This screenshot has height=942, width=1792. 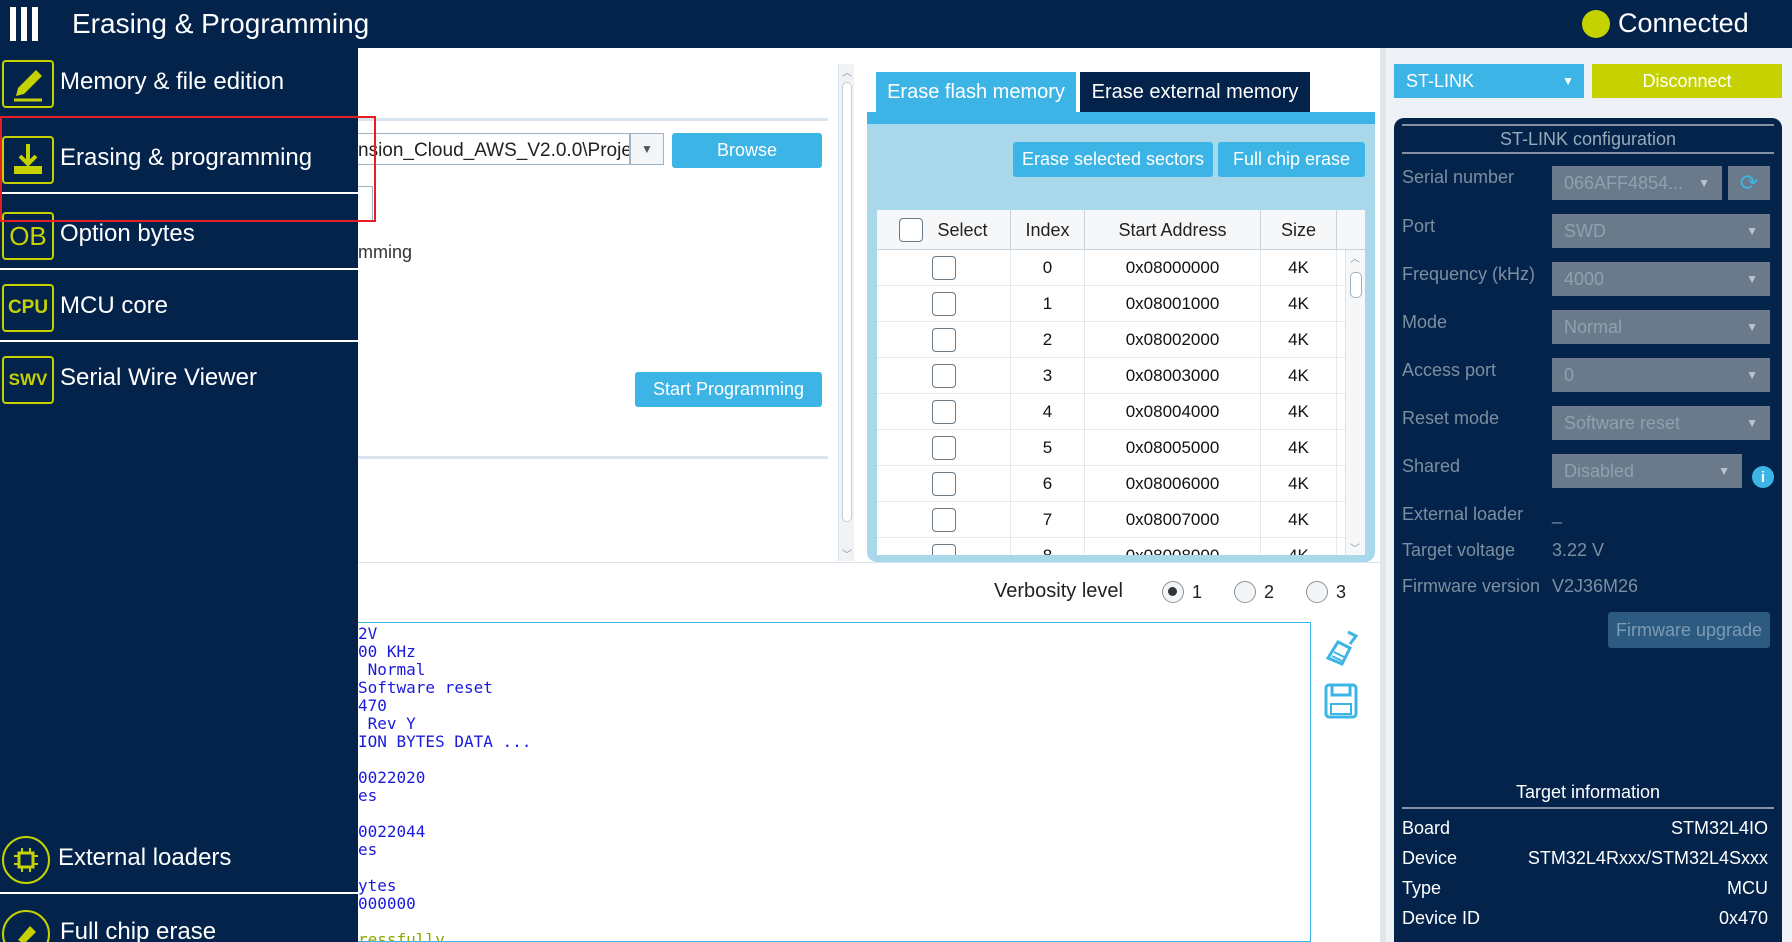 I want to click on reset-mode-value: Software reset, so click(x=1622, y=423).